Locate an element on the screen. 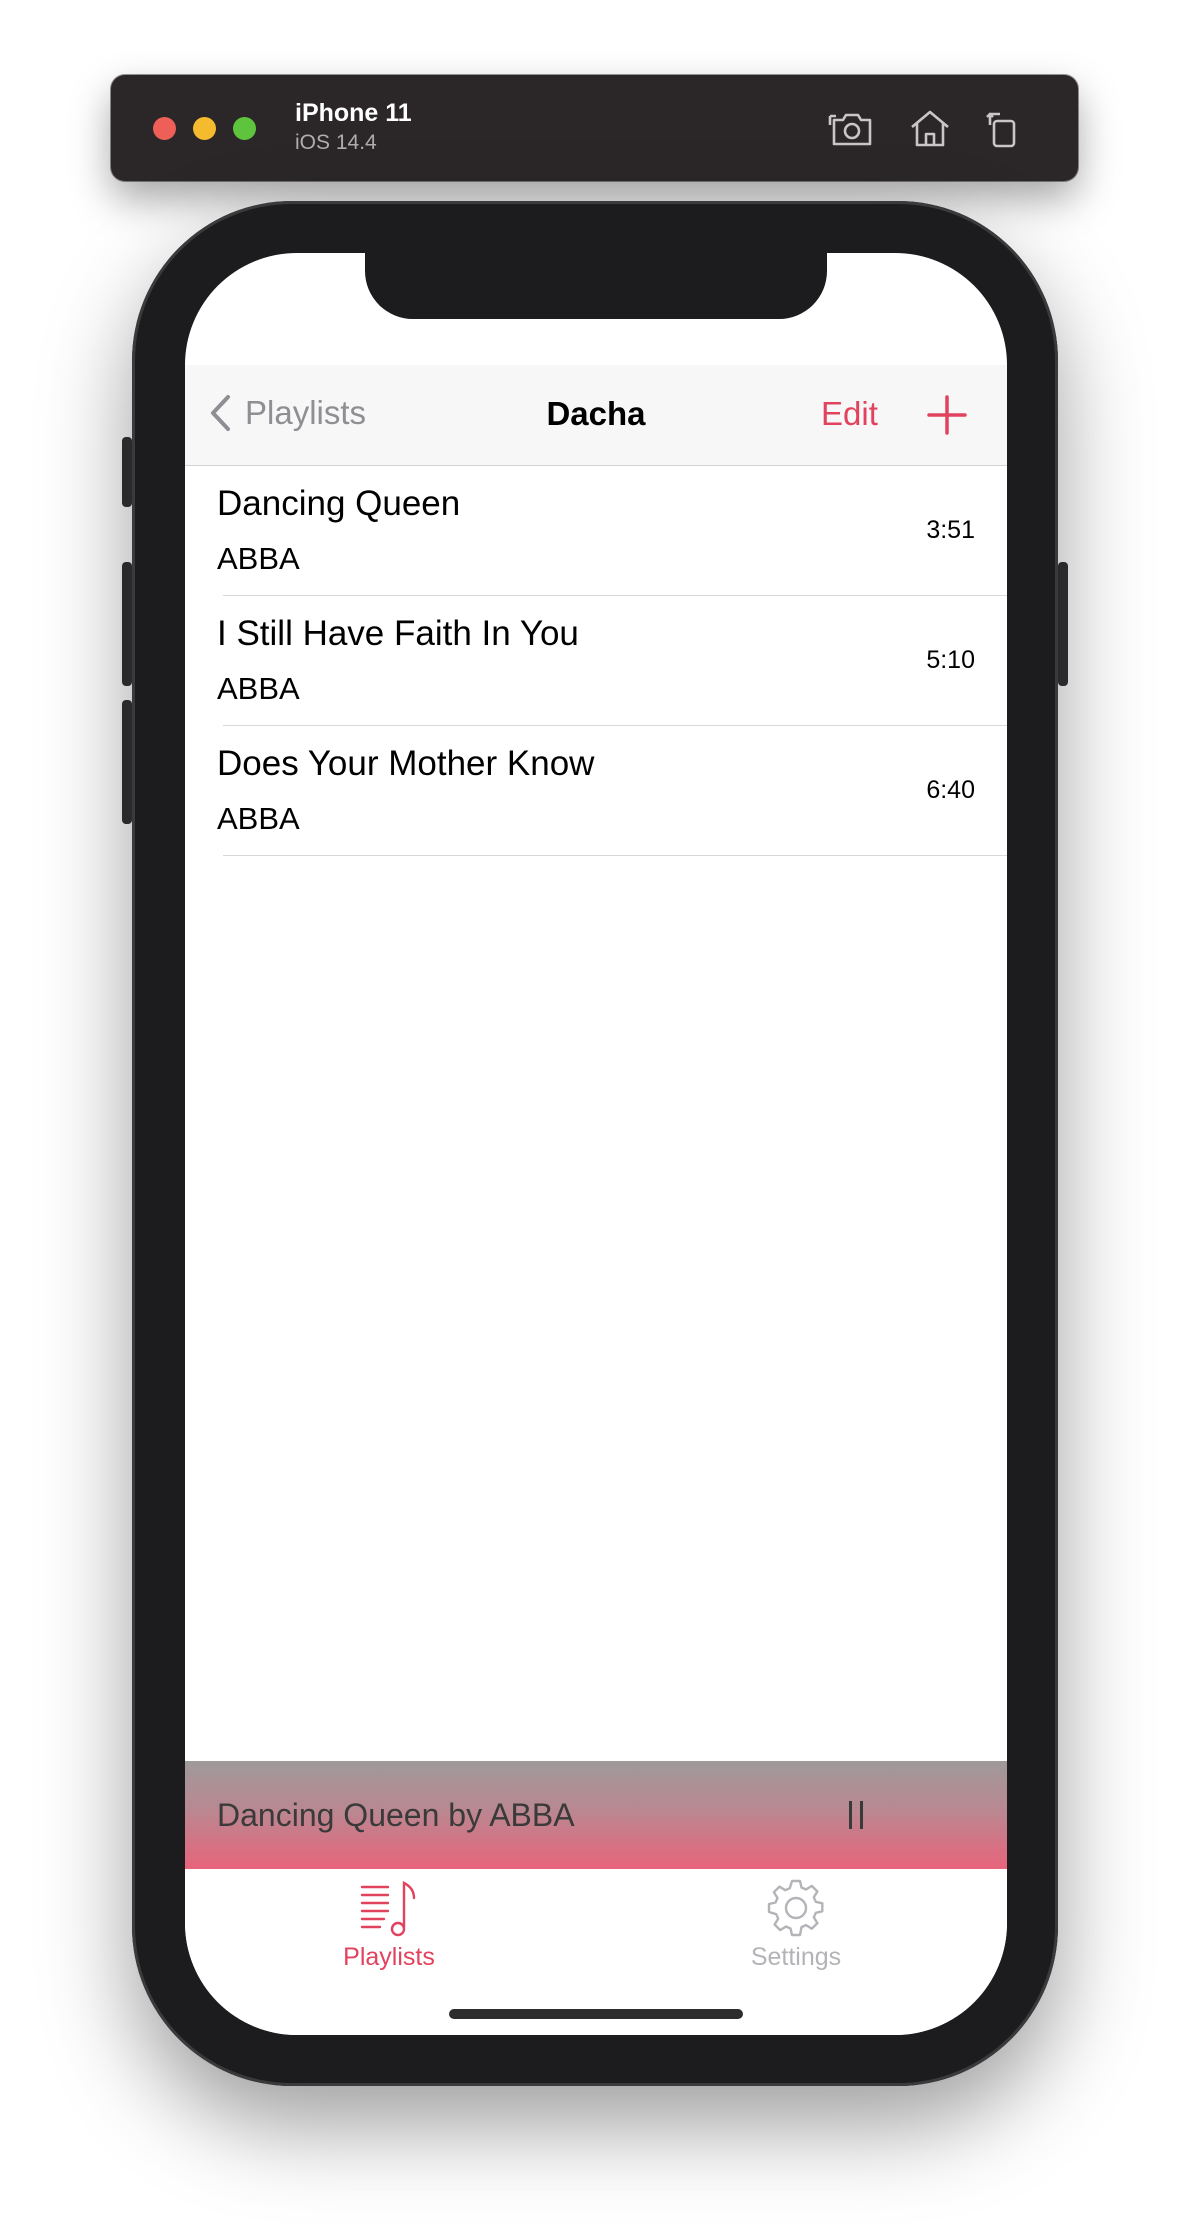  tab-label: Playlists is located at coordinates (389, 1957).